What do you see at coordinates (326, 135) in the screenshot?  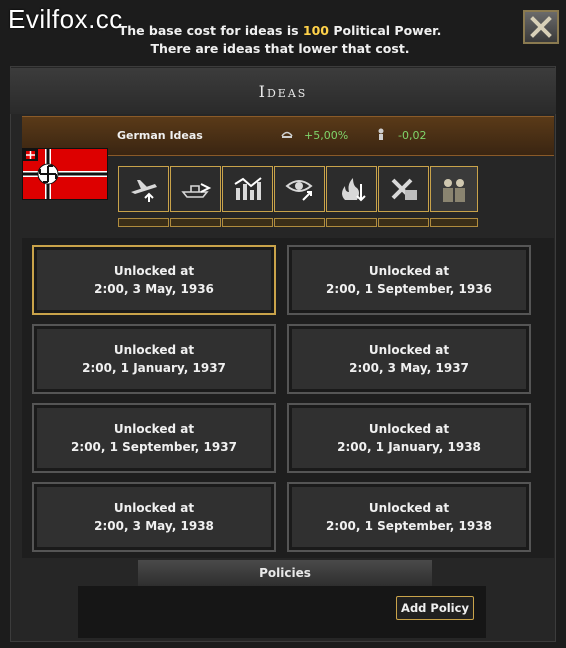 I see `political-power-modifier: +5,00%` at bounding box center [326, 135].